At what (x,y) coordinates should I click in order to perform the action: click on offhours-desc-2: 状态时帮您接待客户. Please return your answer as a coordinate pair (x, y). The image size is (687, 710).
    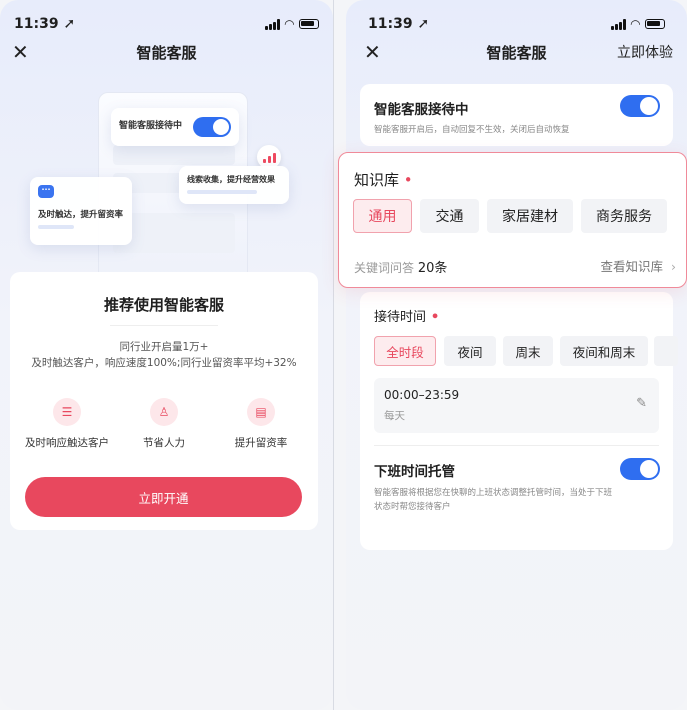
    Looking at the image, I should click on (412, 507).